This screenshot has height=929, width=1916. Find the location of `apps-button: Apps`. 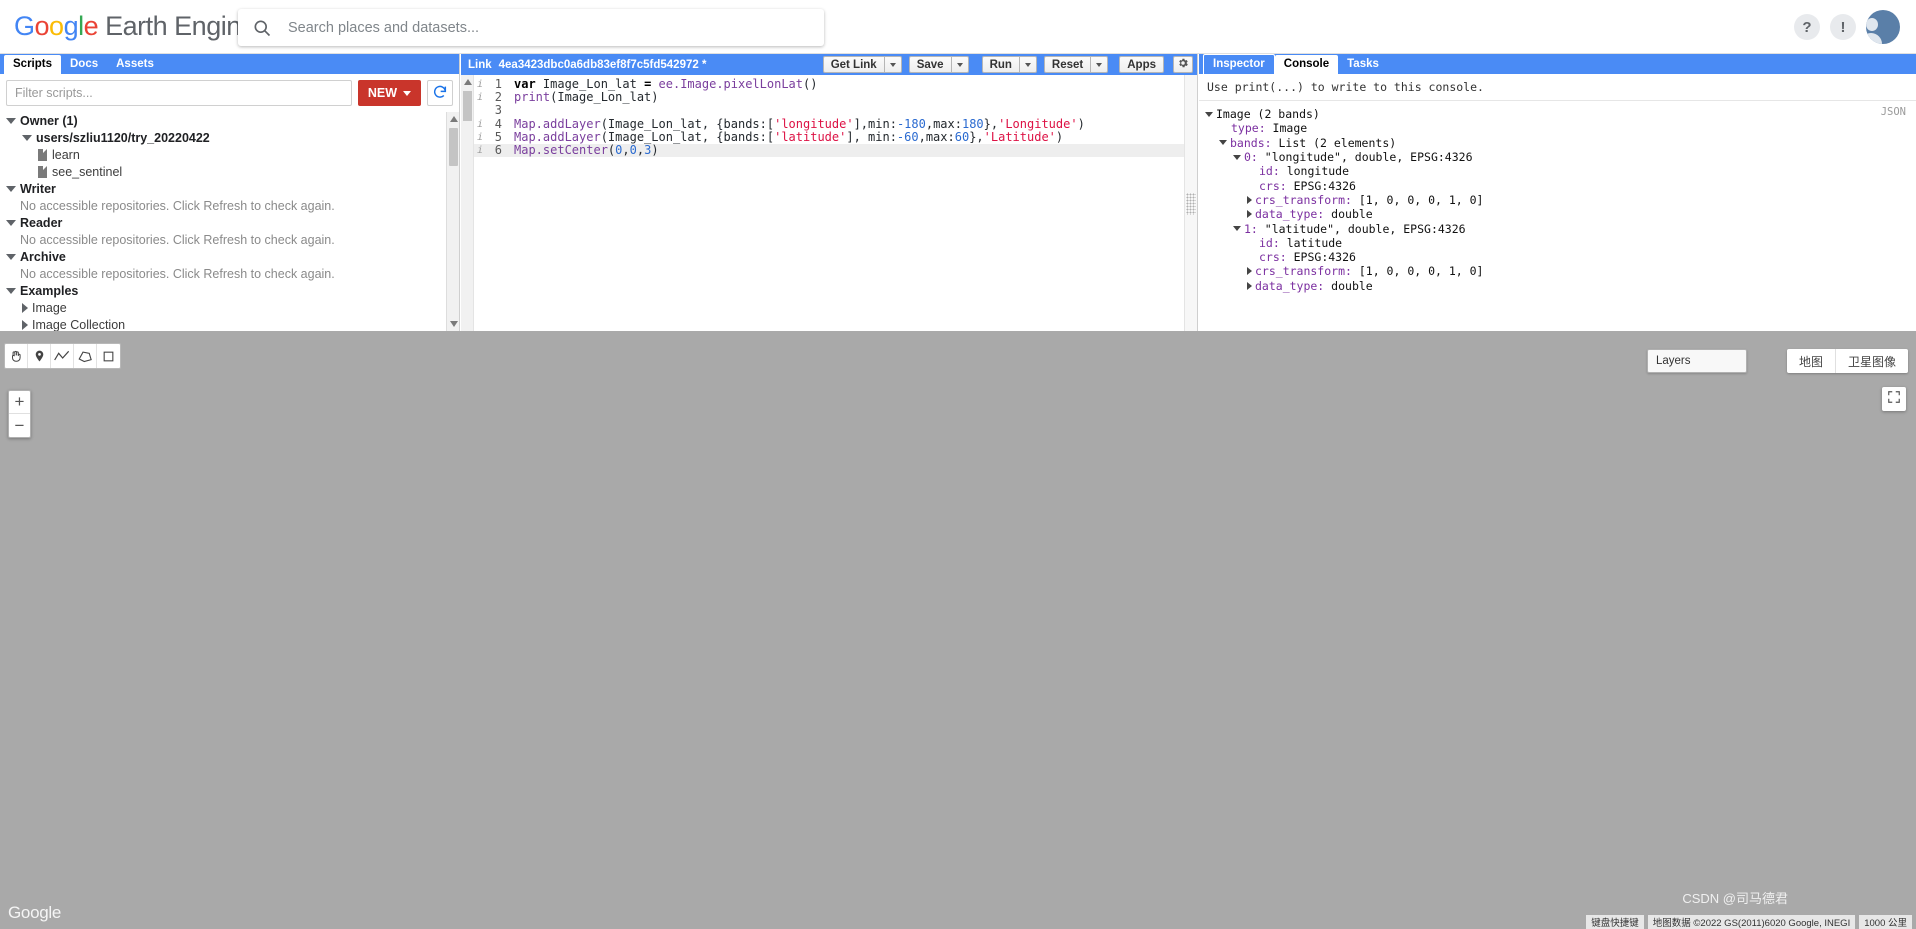

apps-button: Apps is located at coordinates (1141, 64).